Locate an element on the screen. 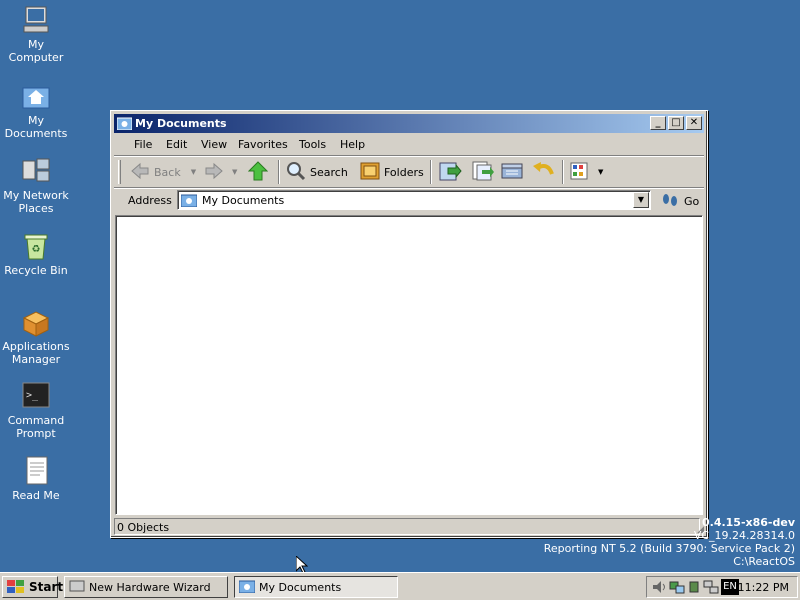  desktop-icon-read-me: Read Me is located at coordinates (36, 478).